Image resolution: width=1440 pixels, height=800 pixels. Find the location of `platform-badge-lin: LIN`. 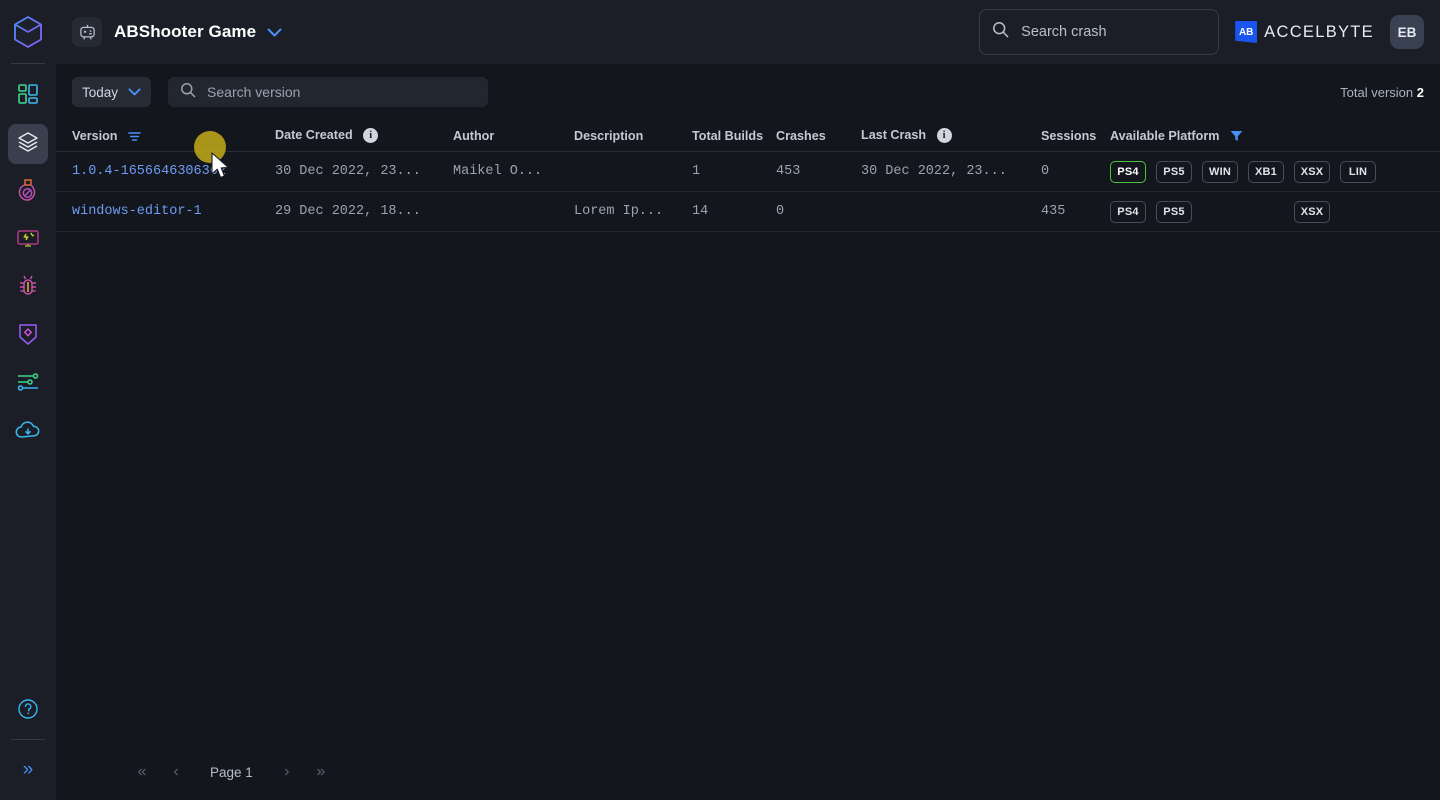

platform-badge-lin: LIN is located at coordinates (1358, 171).